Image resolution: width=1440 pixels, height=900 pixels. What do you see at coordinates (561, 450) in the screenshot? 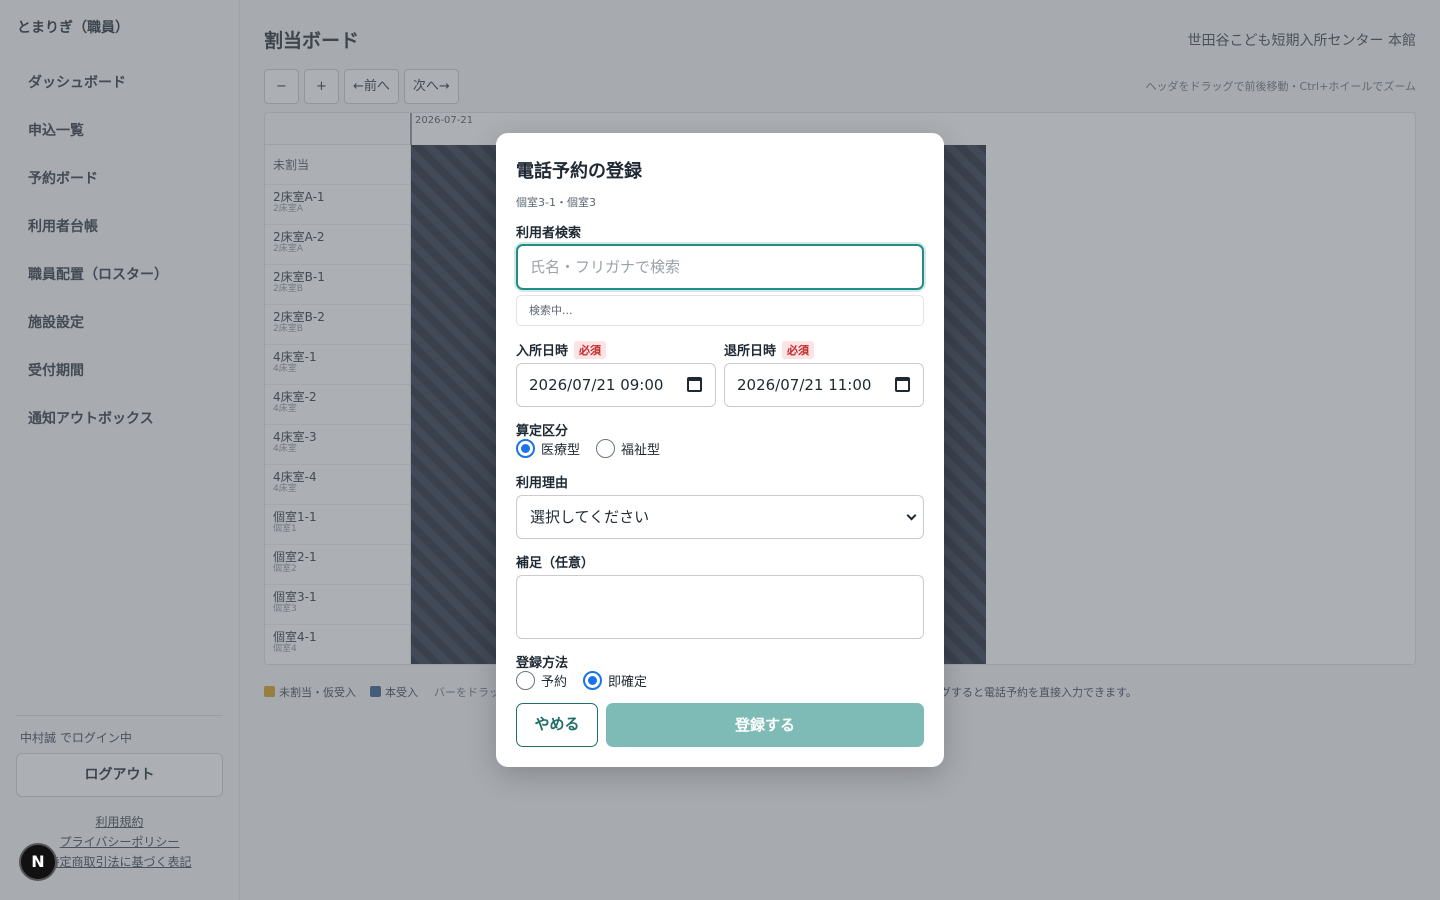
I see `category-option-label: 医療型` at bounding box center [561, 450].